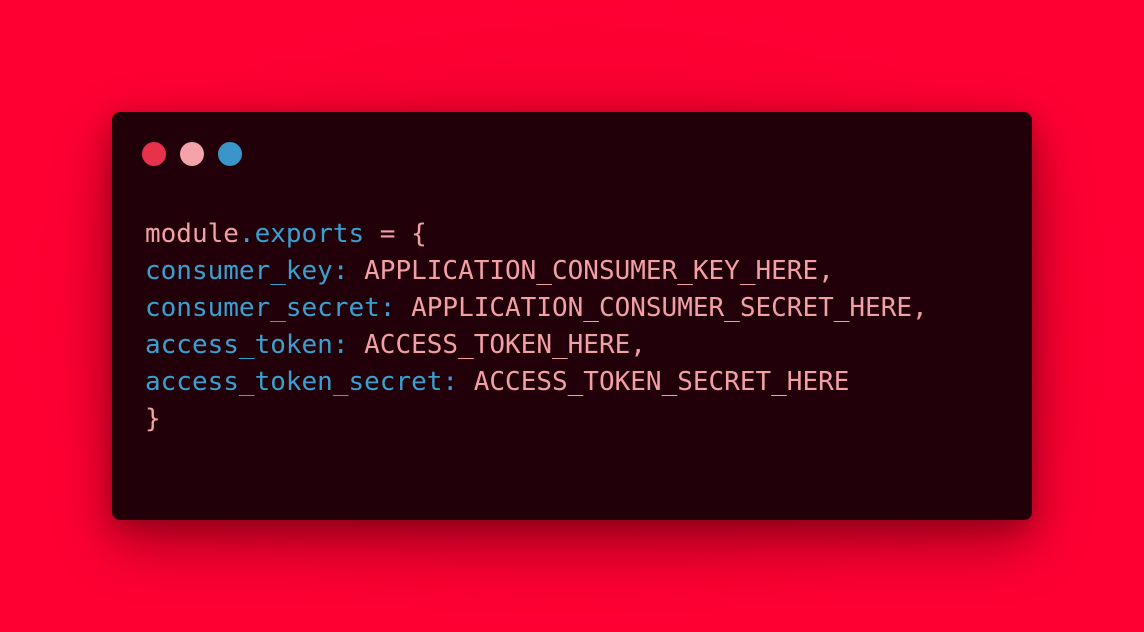 This screenshot has width=1144, height=632. I want to click on window-controls, so click(192, 154).